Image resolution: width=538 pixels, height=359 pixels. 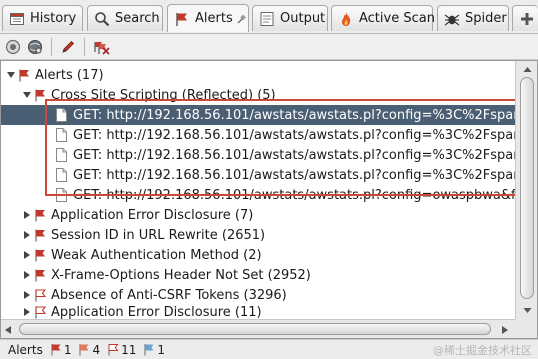 What do you see at coordinates (17, 19) in the screenshot?
I see `history-icon` at bounding box center [17, 19].